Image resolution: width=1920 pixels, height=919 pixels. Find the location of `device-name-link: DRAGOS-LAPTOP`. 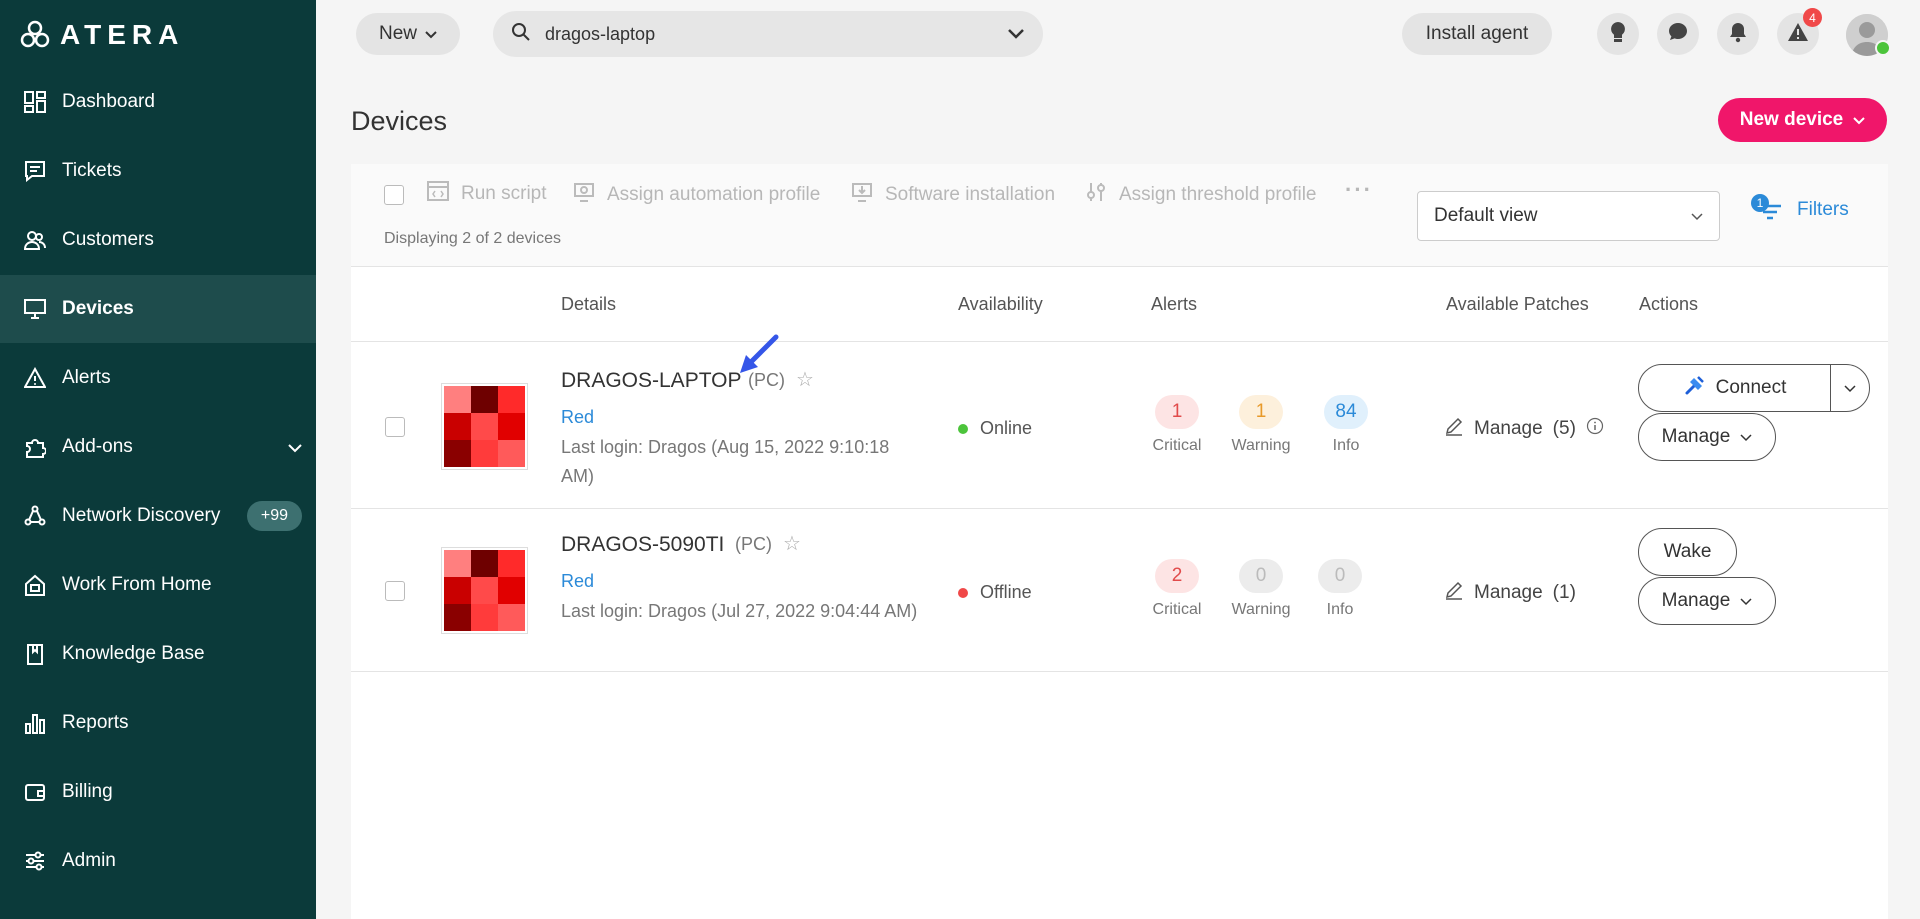

device-name-link: DRAGOS-LAPTOP is located at coordinates (651, 381).